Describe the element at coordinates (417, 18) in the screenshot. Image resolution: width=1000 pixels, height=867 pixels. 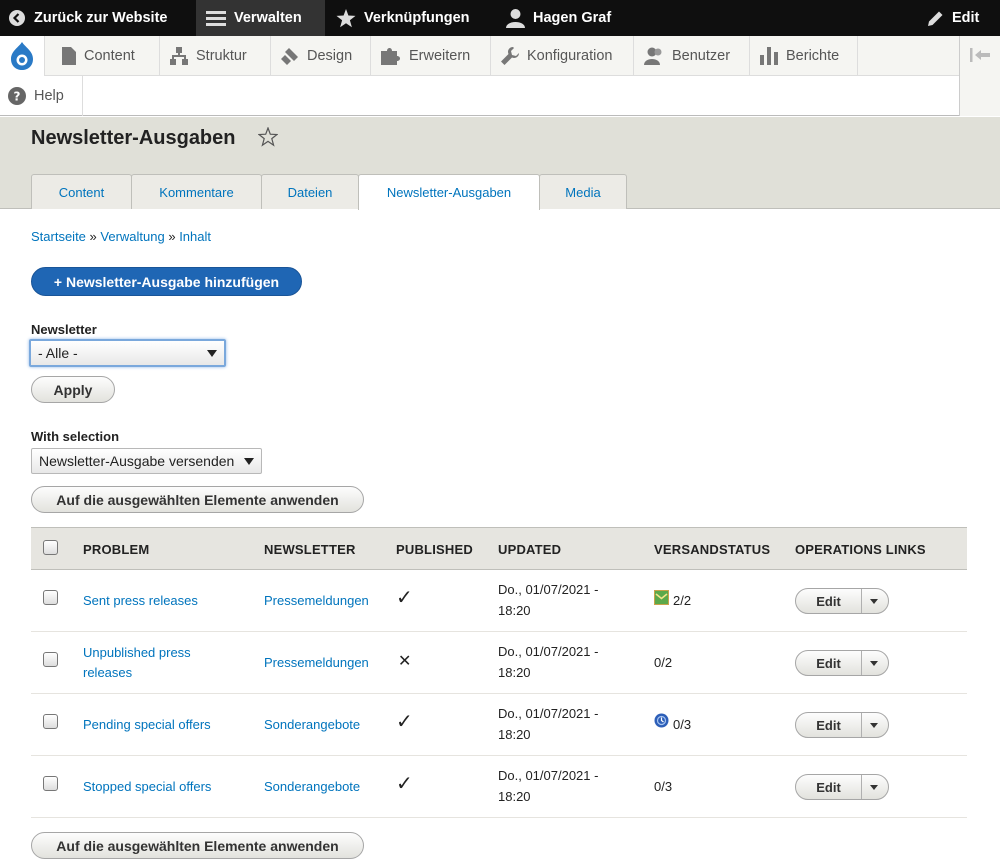
I see `shortcuts-label: Verknüpfungen` at that location.